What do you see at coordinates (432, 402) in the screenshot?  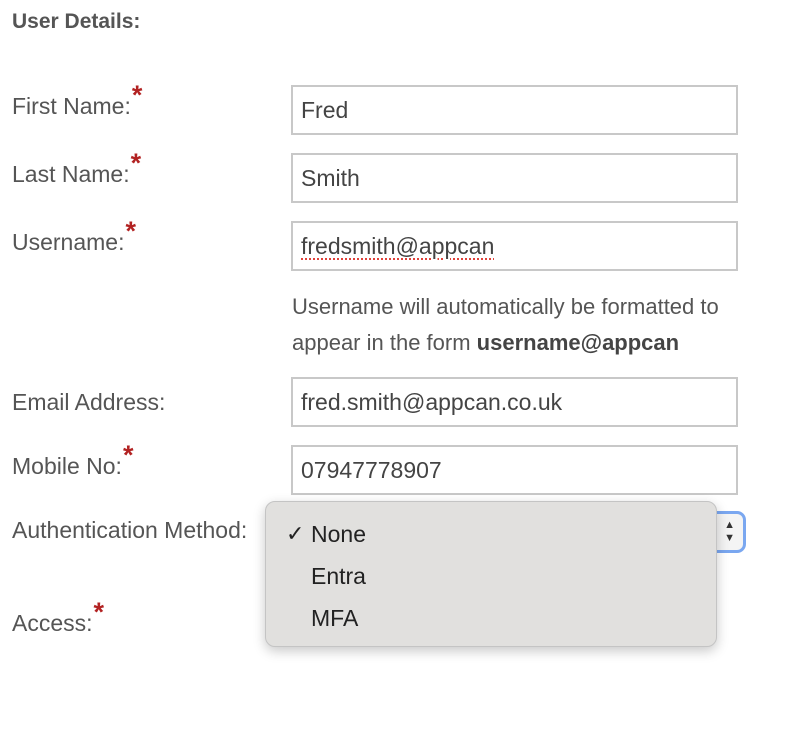 I see `email-value: fred.smith@appcan.co.uk` at bounding box center [432, 402].